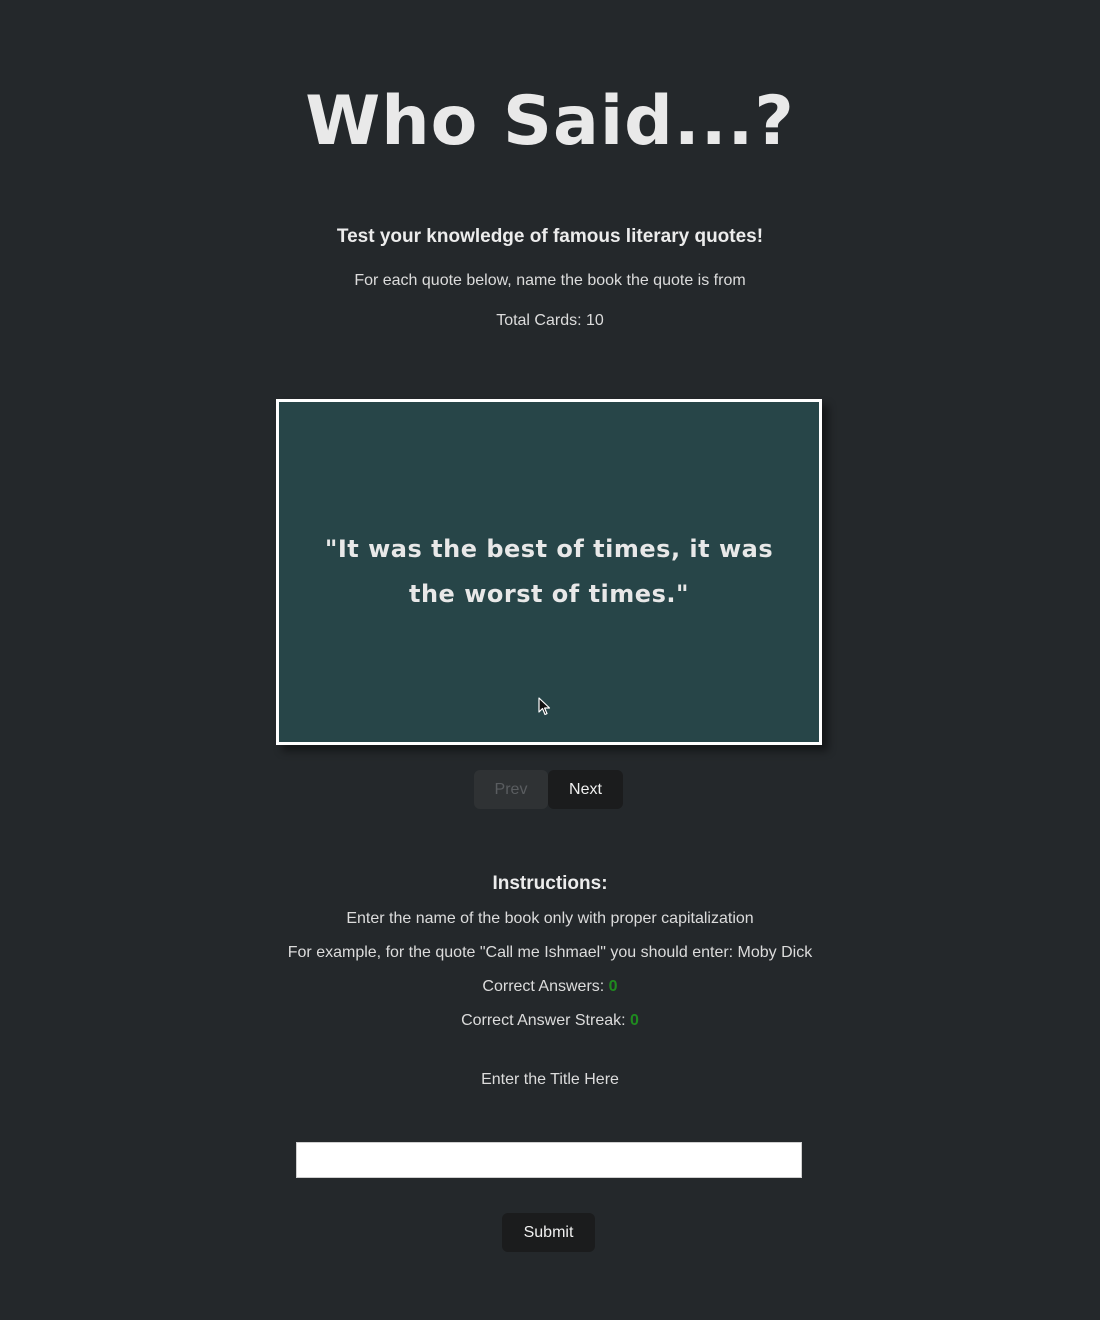 The image size is (1100, 1320). What do you see at coordinates (548, 1232) in the screenshot?
I see `submit-button: Submit` at bounding box center [548, 1232].